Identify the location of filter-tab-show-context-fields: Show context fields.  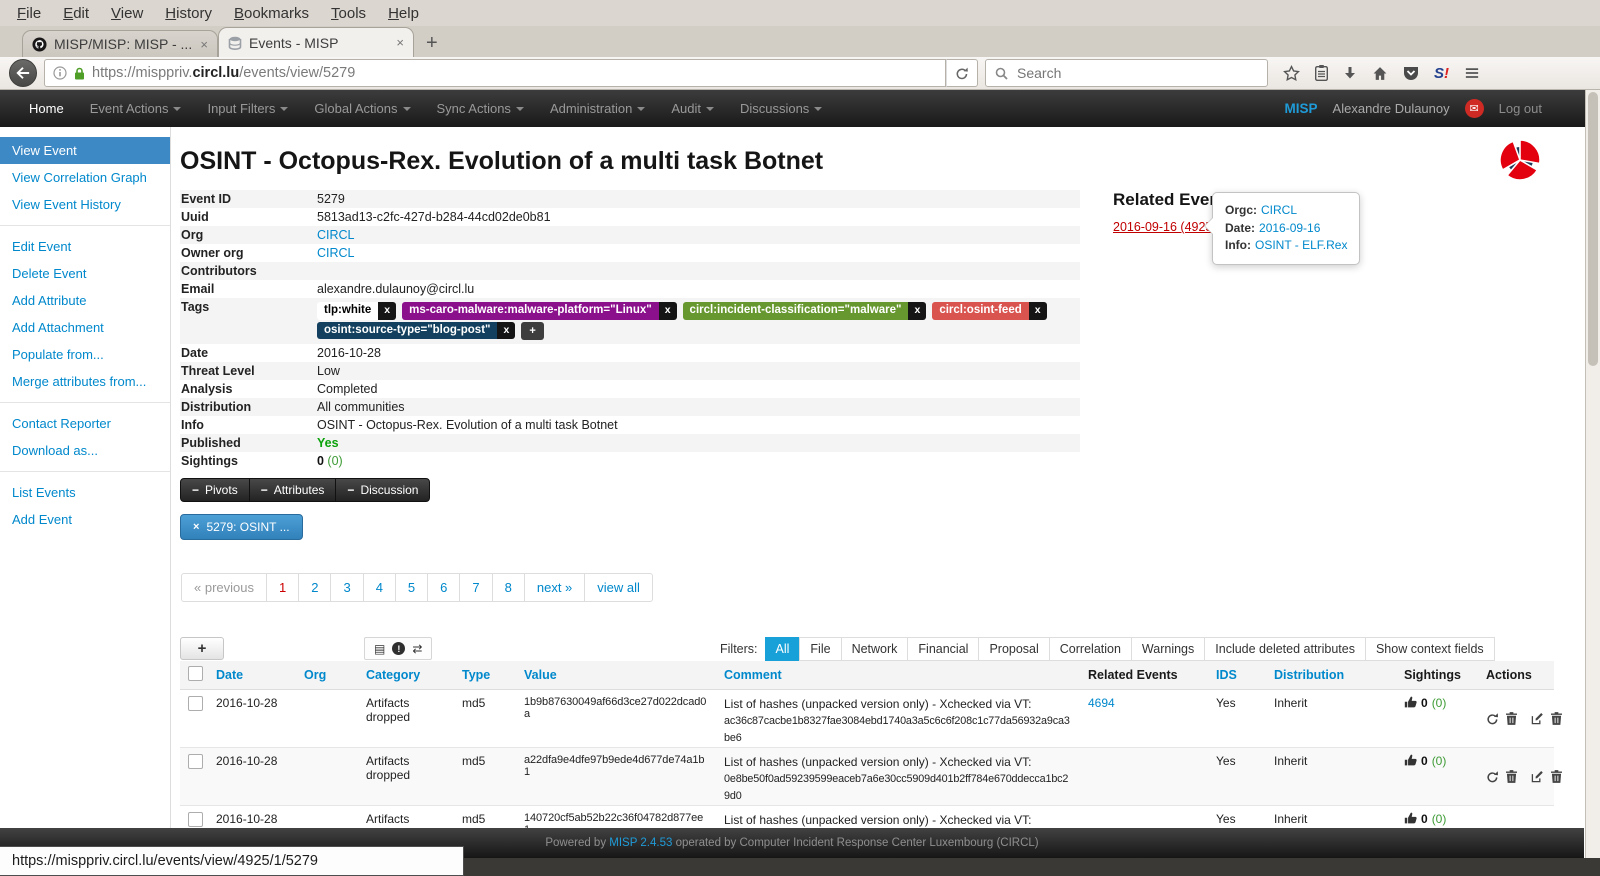
(1429, 649).